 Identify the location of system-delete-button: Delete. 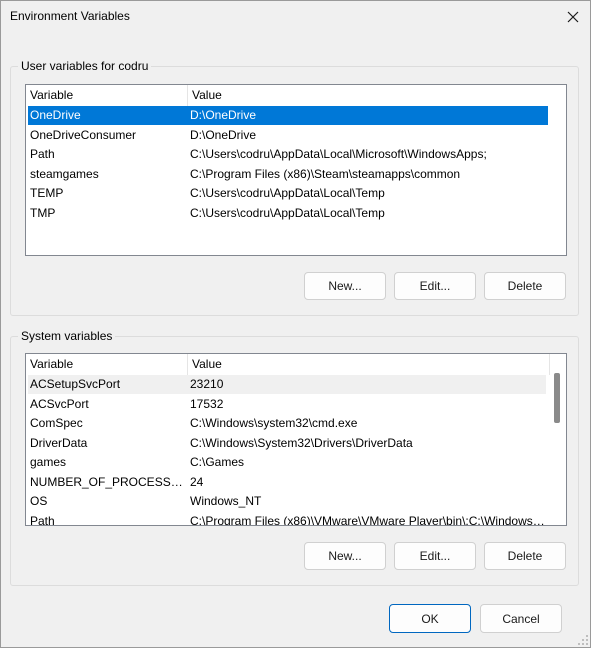
(525, 556).